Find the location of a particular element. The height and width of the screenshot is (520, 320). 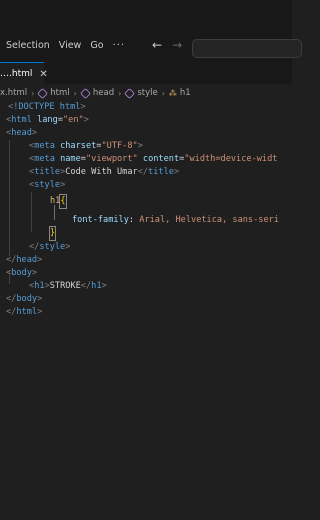

css-value: Arial, Helvetica, sans-seri is located at coordinates (209, 220).